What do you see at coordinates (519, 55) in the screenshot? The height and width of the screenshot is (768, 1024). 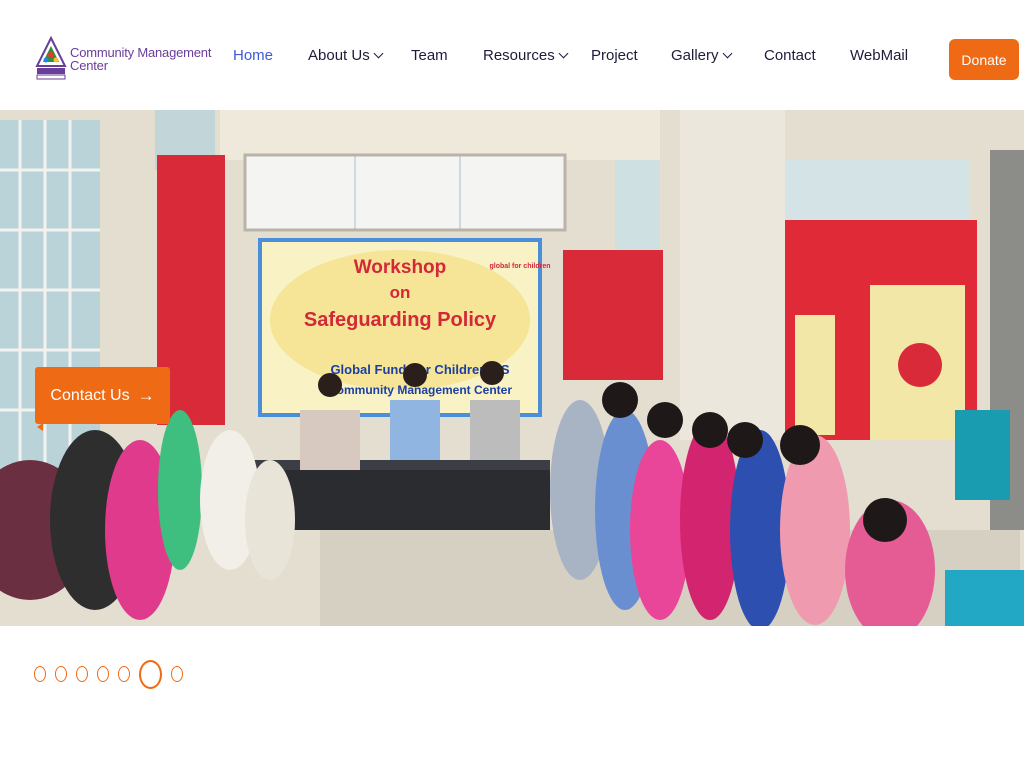 I see `nav-resources-label: Resources` at bounding box center [519, 55].